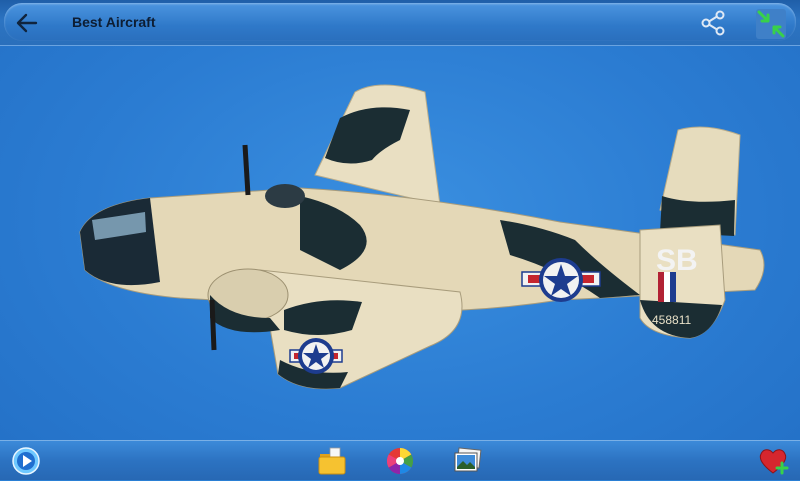 The height and width of the screenshot is (481, 800). I want to click on share-icon, so click(713, 23).